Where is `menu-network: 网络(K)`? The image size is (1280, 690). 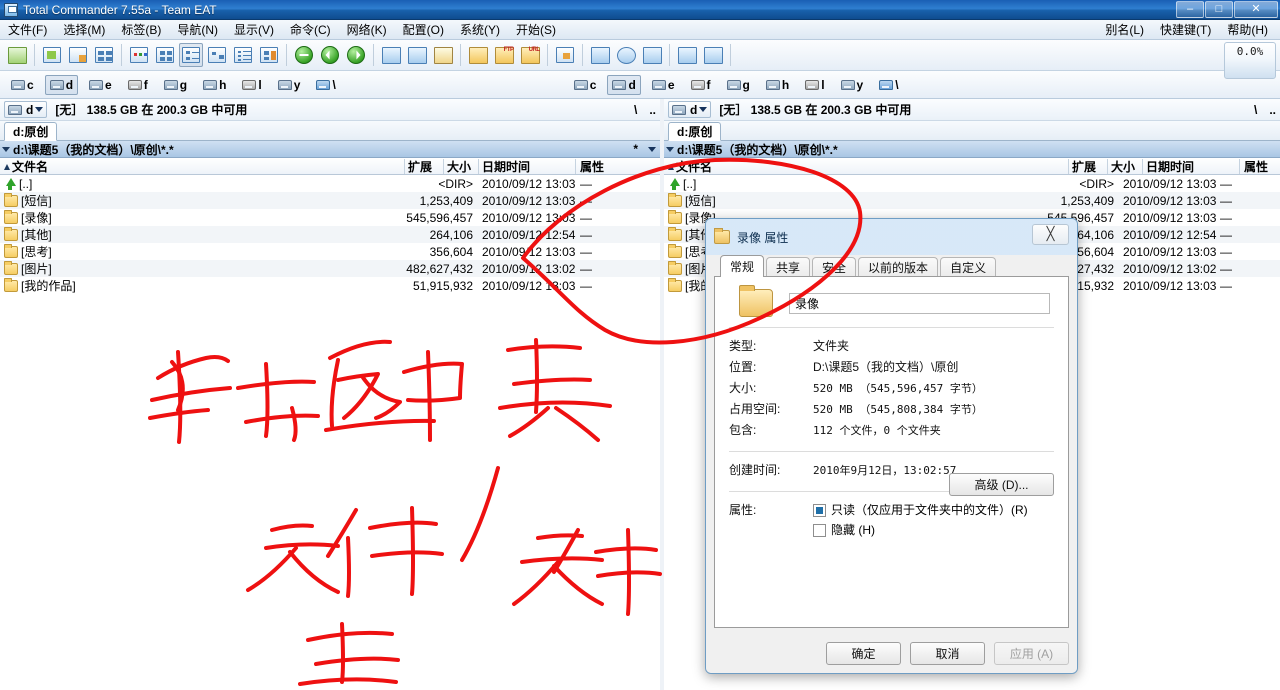 menu-network: 网络(K) is located at coordinates (367, 29).